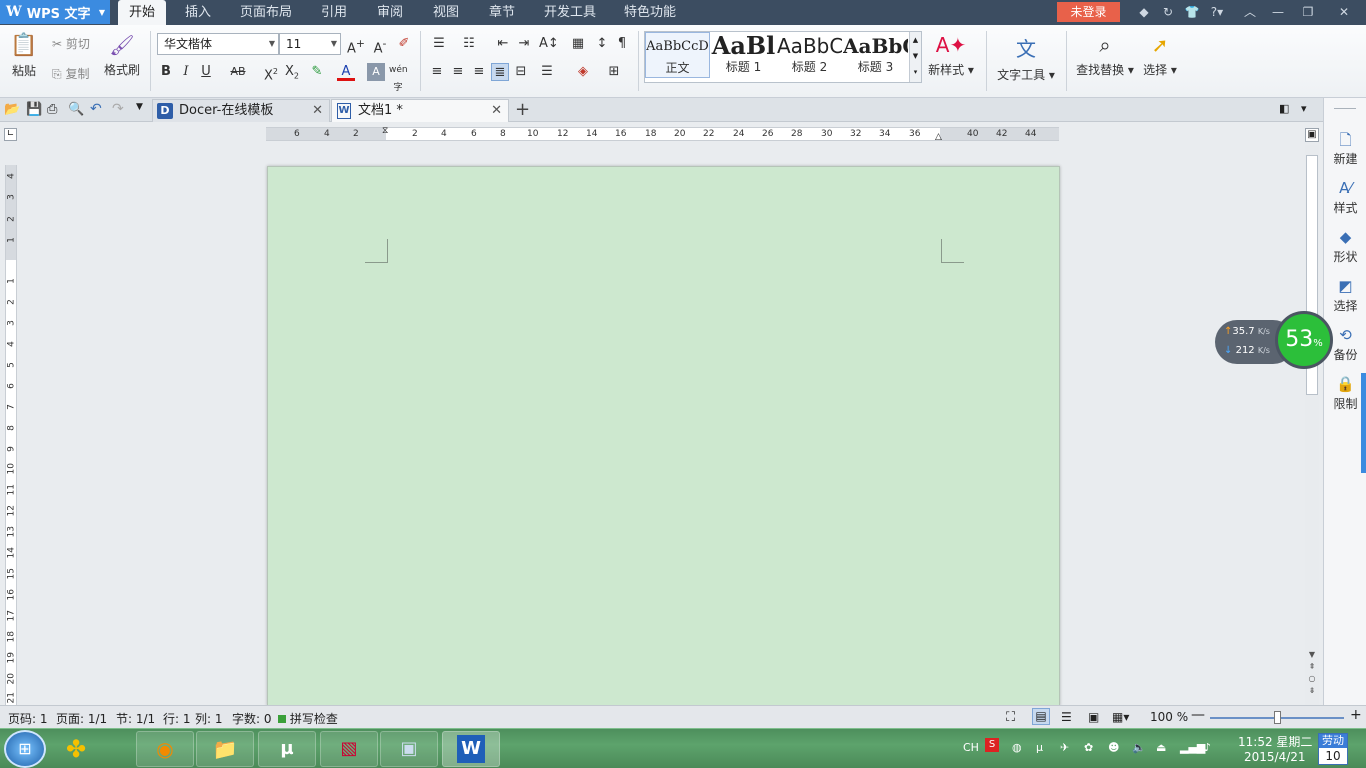 Image resolution: width=1366 pixels, height=768 pixels. Describe the element at coordinates (308, 718) in the screenshot. I see `spell-check-button: 拼写检查` at that location.